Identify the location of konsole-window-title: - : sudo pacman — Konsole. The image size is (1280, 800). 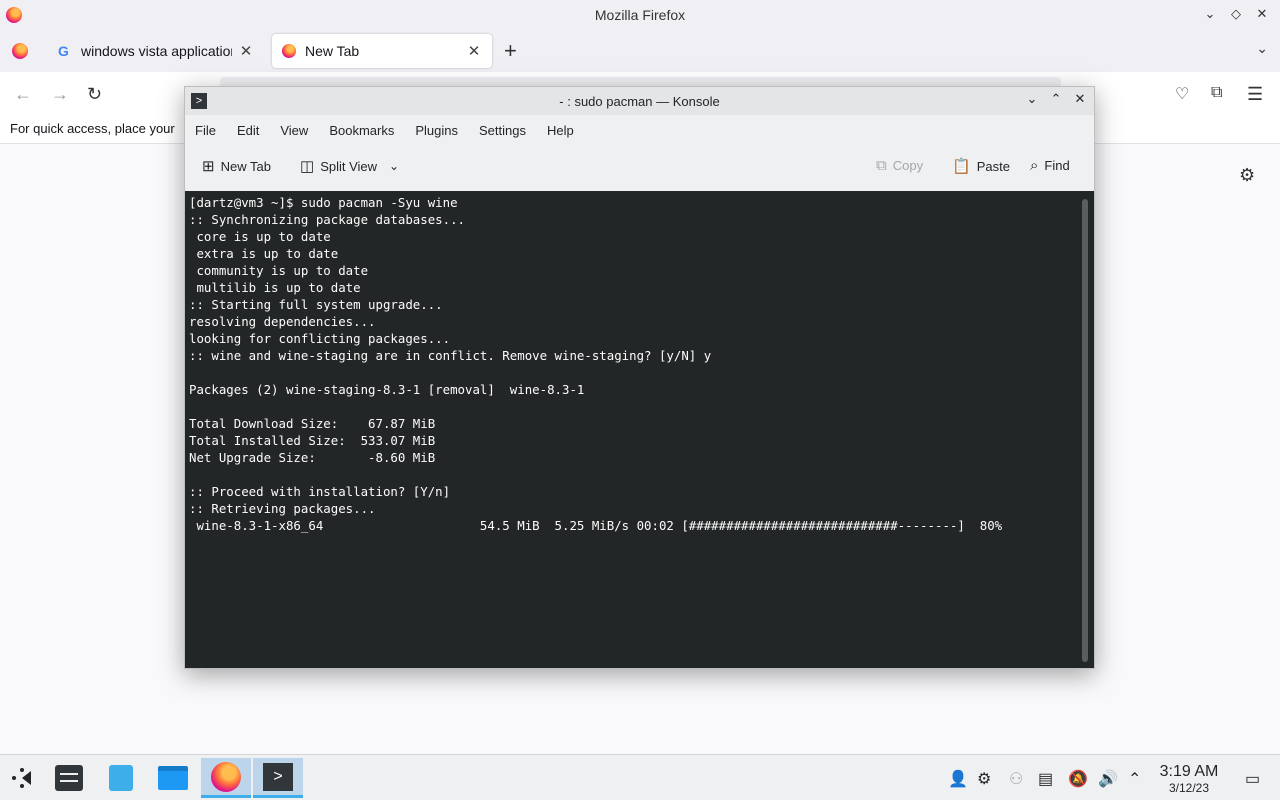
(639, 101).